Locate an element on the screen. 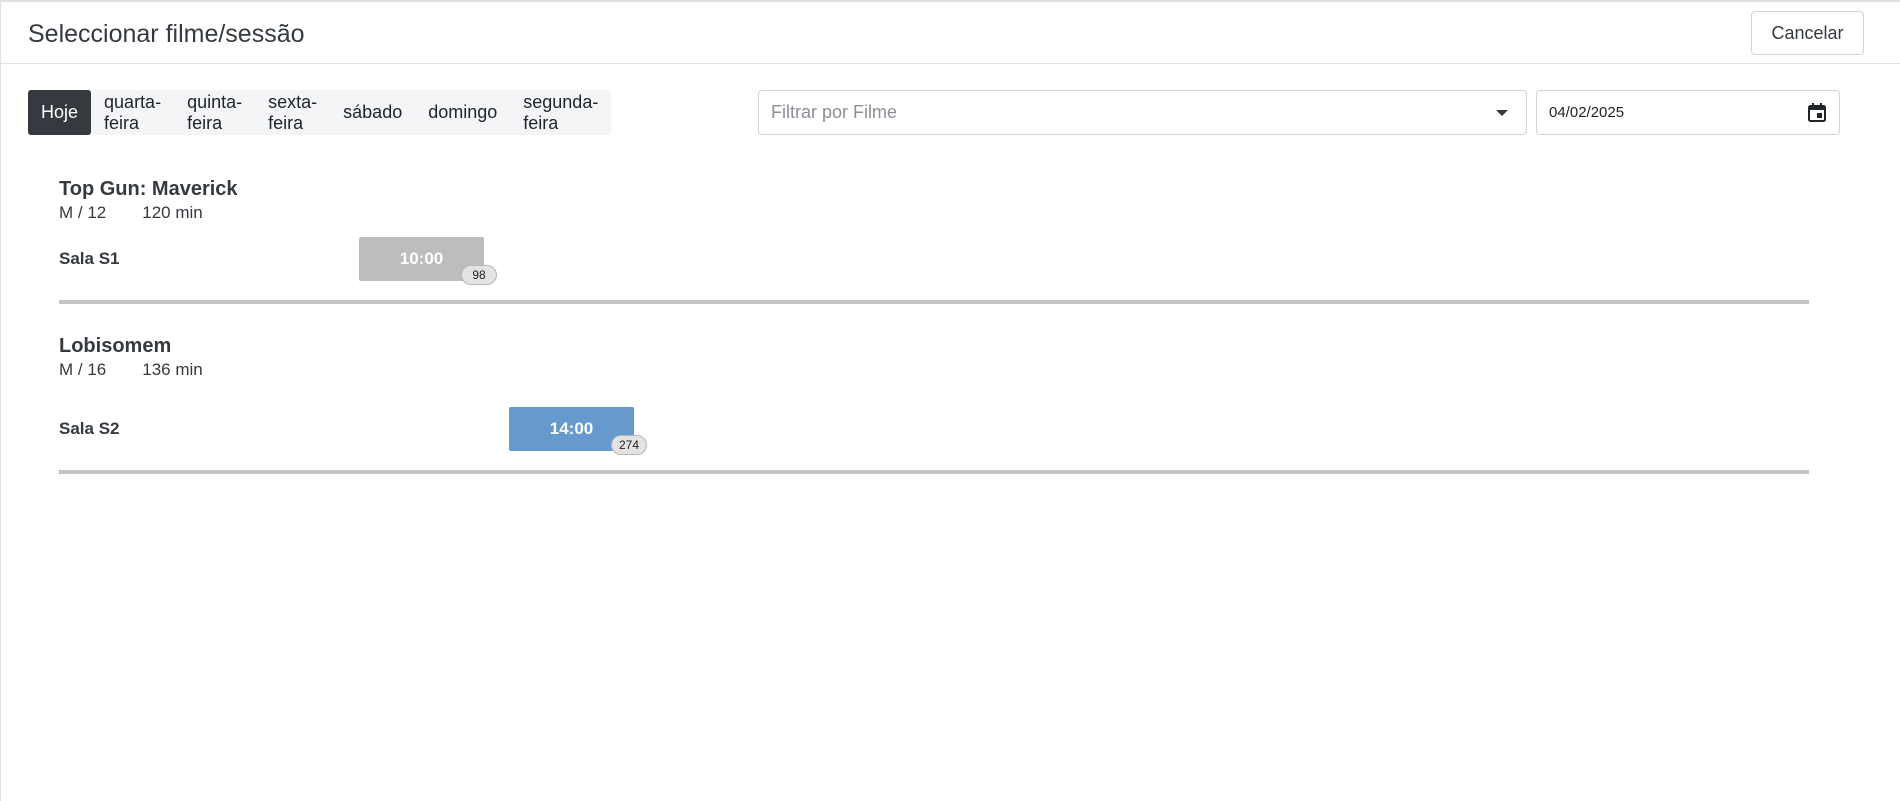 The width and height of the screenshot is (1900, 801). seats-badge: 98 is located at coordinates (479, 275).